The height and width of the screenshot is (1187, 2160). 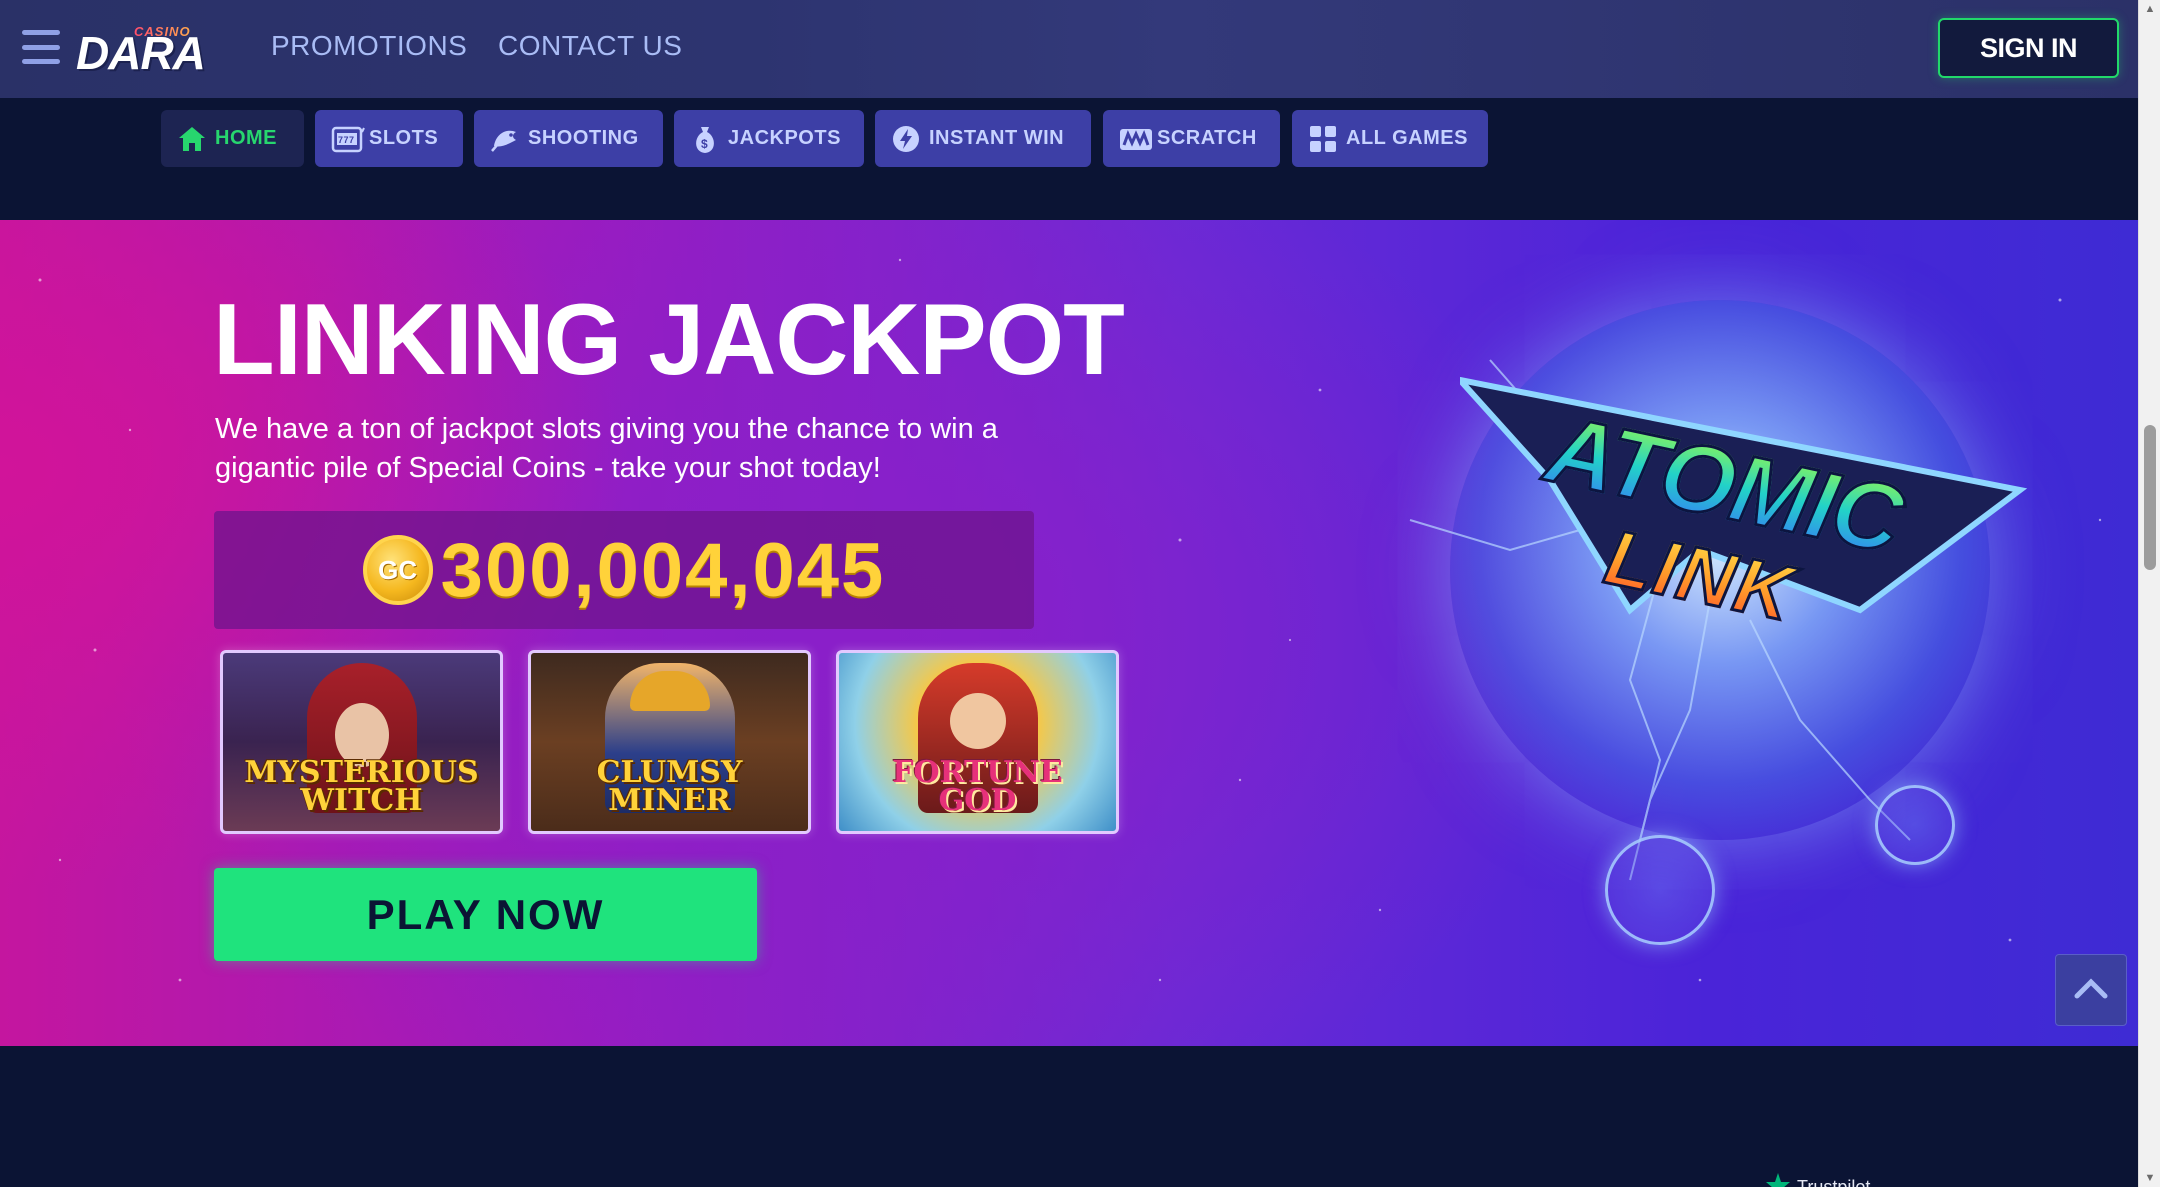 What do you see at coordinates (1745, 510) in the screenshot?
I see `atomic-link-logo: ATOMIC LINK` at bounding box center [1745, 510].